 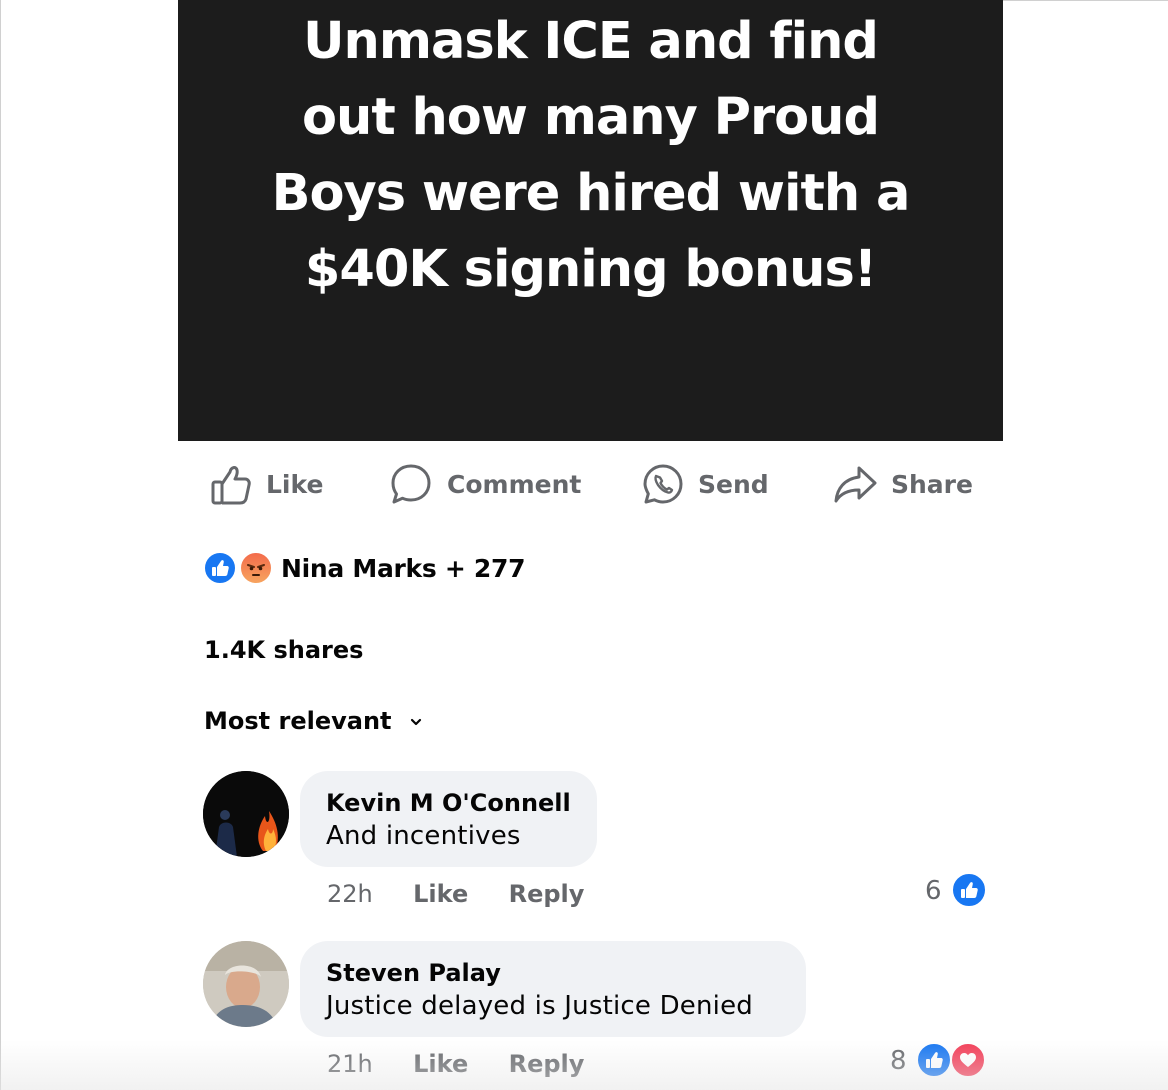 What do you see at coordinates (283, 650) in the screenshot?
I see `shares-count: 1.4K shares` at bounding box center [283, 650].